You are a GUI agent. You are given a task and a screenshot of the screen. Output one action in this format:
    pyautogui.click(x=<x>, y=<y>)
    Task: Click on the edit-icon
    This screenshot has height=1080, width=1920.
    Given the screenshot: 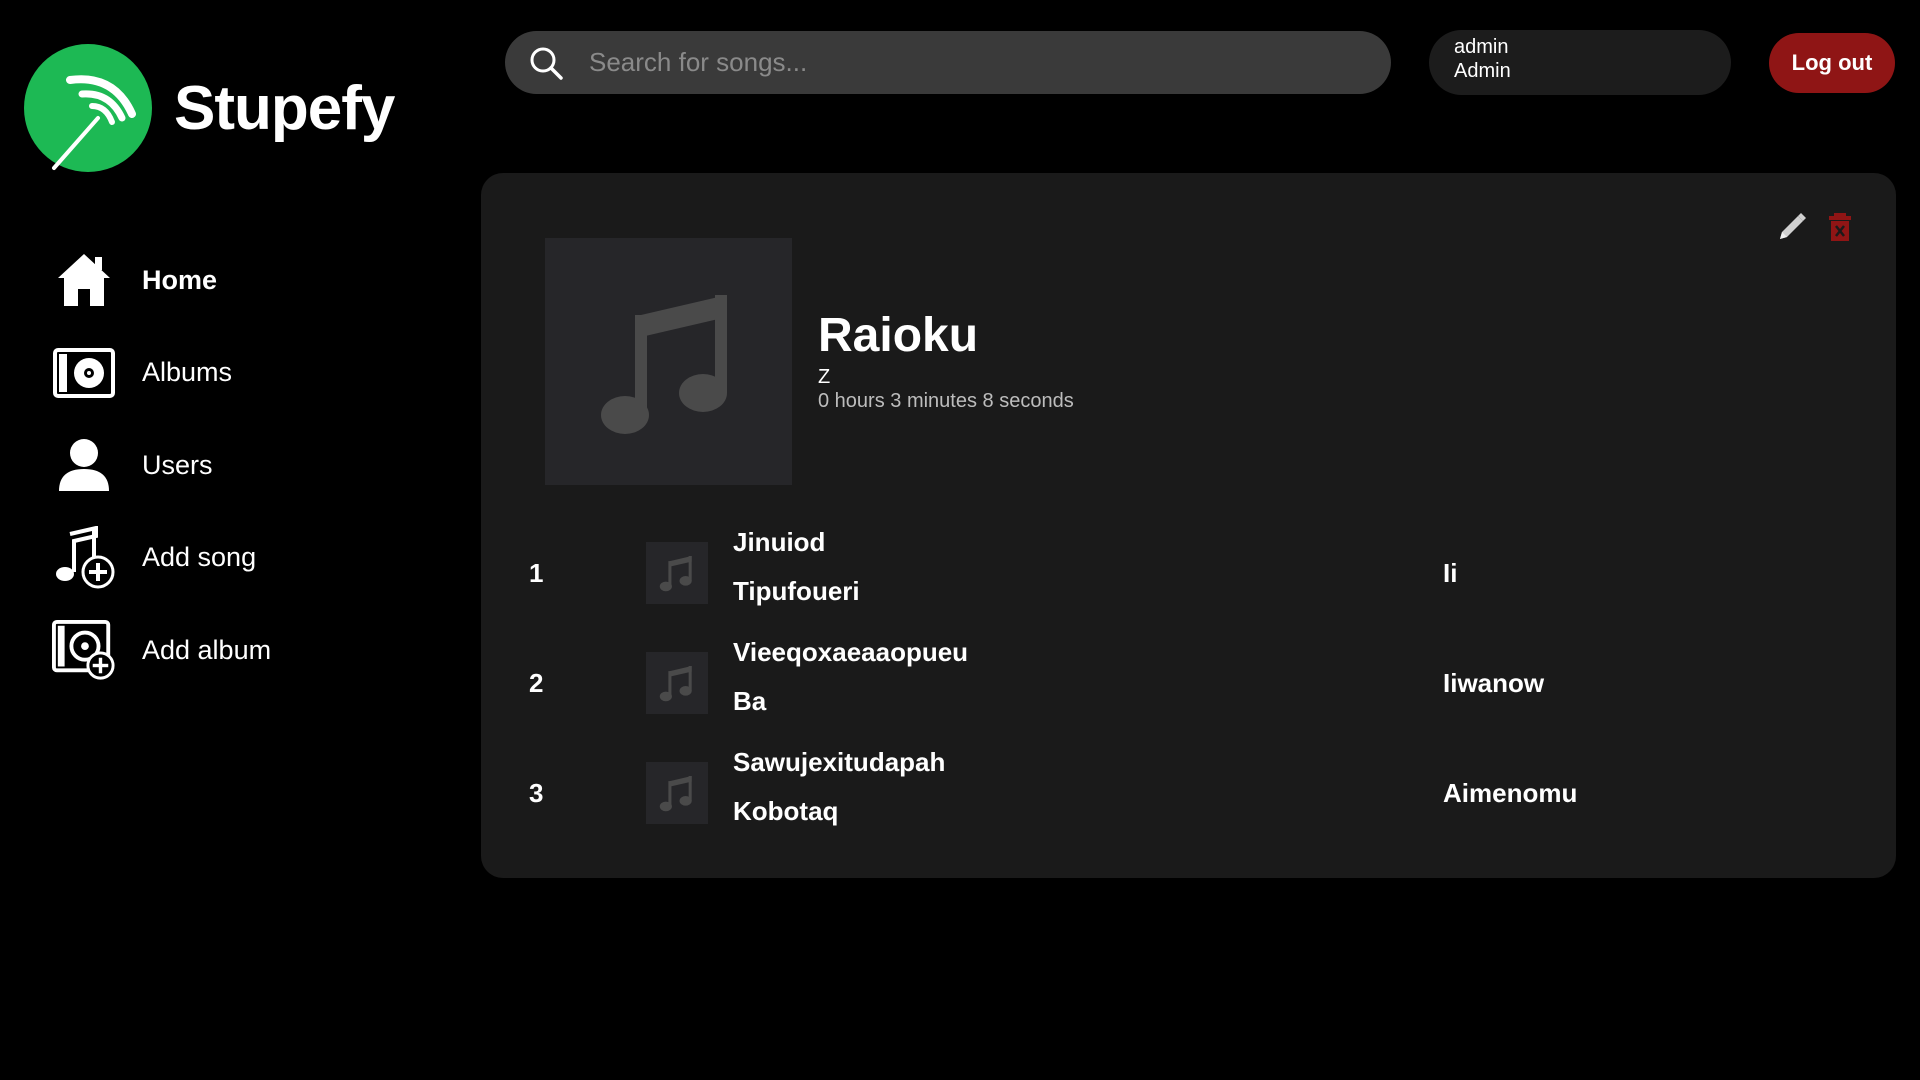 What is the action you would take?
    pyautogui.click(x=1792, y=227)
    